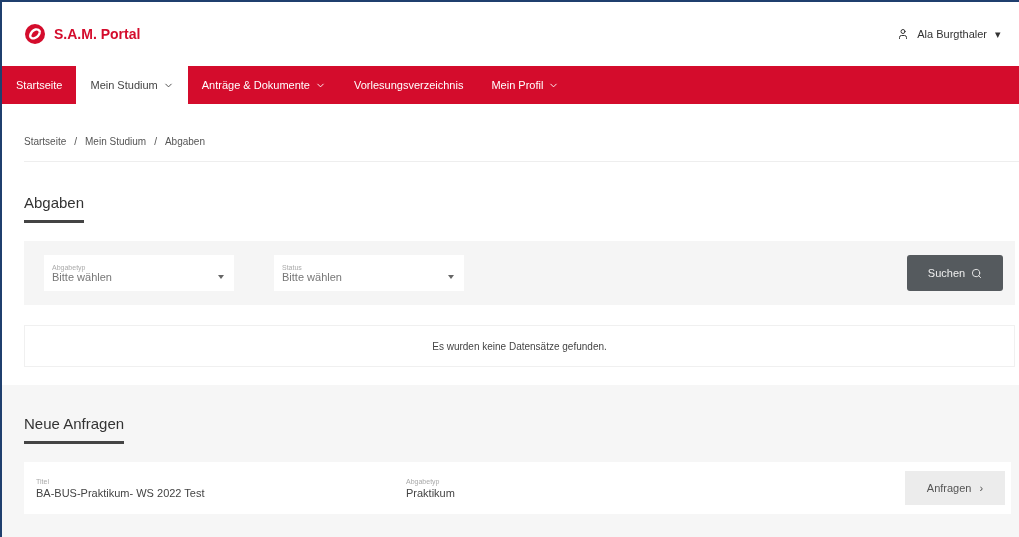  I want to click on field-value: Praktikum, so click(431, 492).